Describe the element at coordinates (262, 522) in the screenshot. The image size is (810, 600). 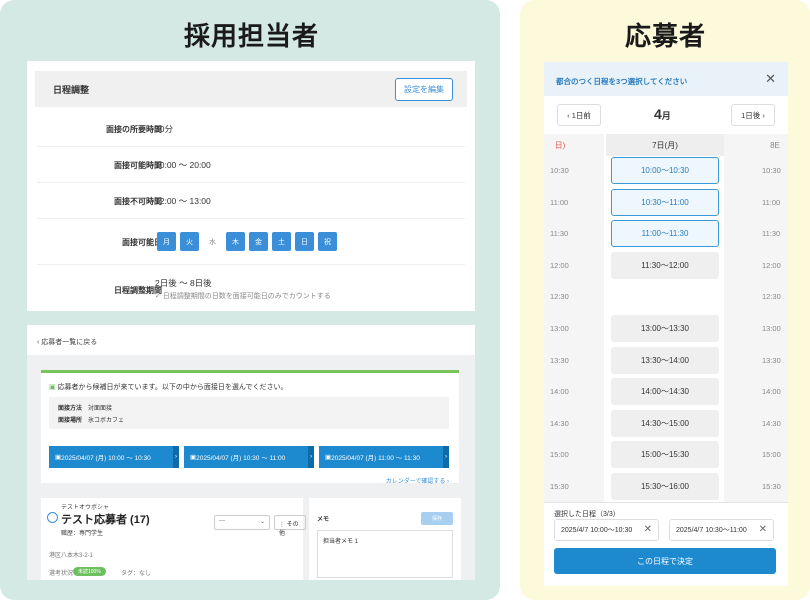
I see `chevron-down-icon: ⌄` at that location.